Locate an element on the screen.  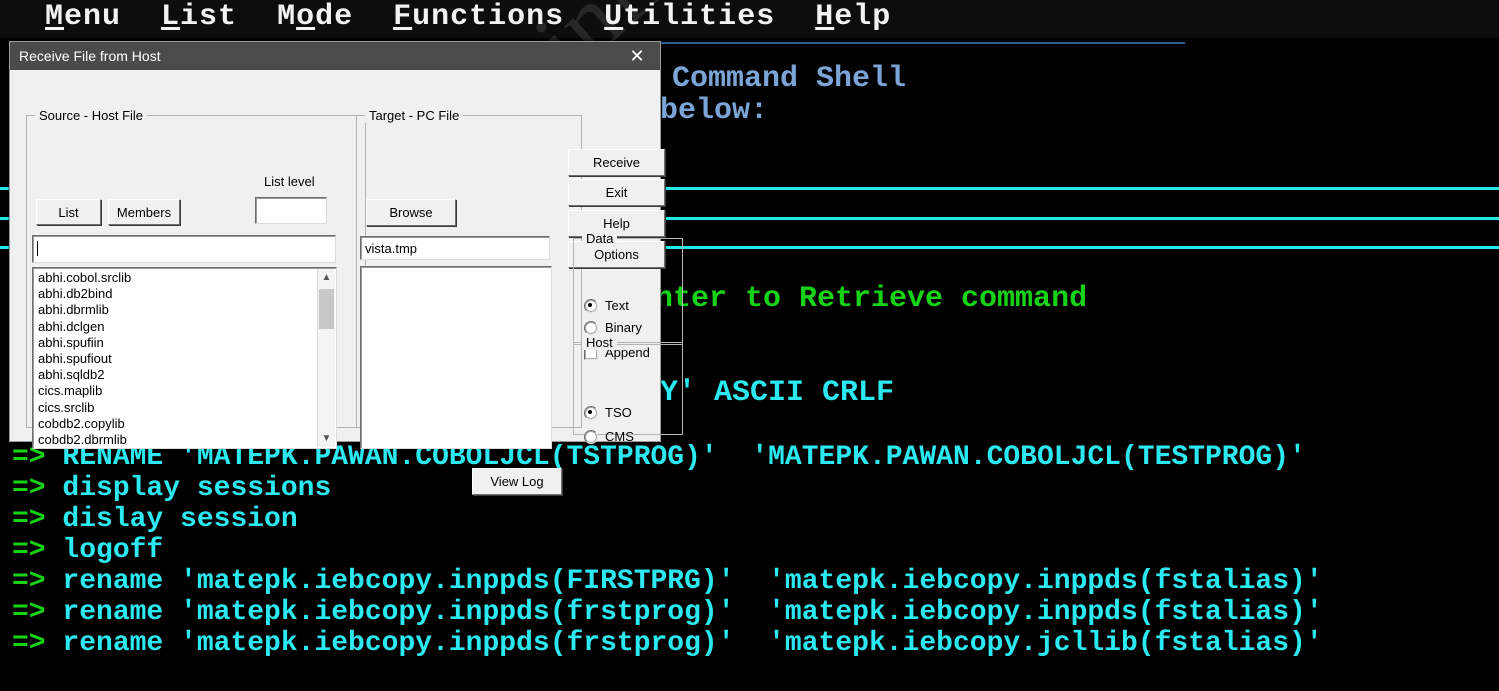
terminal-text-retrieve: nter to Retrieve command is located at coordinates (871, 299).